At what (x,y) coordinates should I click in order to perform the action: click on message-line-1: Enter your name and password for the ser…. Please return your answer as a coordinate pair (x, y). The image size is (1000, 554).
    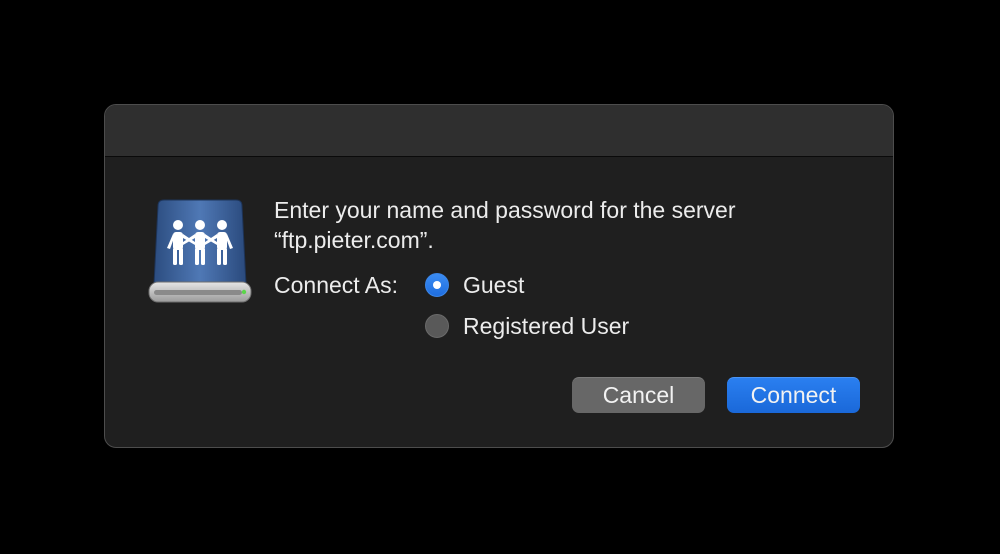
    Looking at the image, I should click on (505, 210).